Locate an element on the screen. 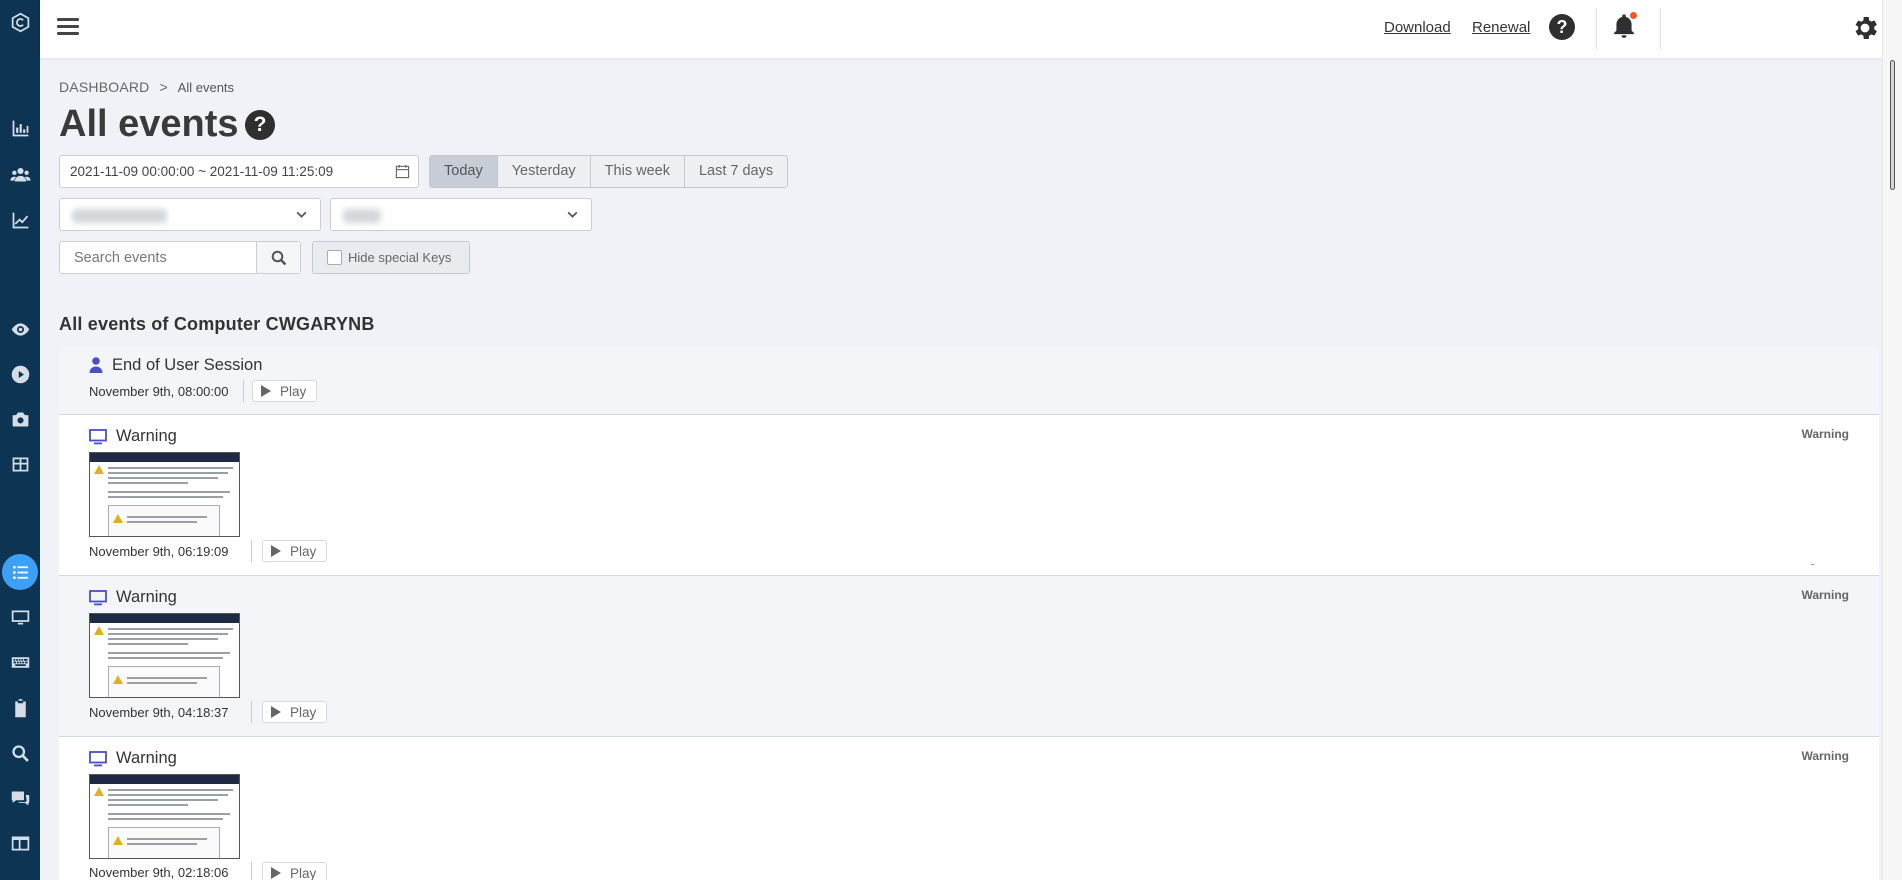  page-scrollbar is located at coordinates (1892, 440).